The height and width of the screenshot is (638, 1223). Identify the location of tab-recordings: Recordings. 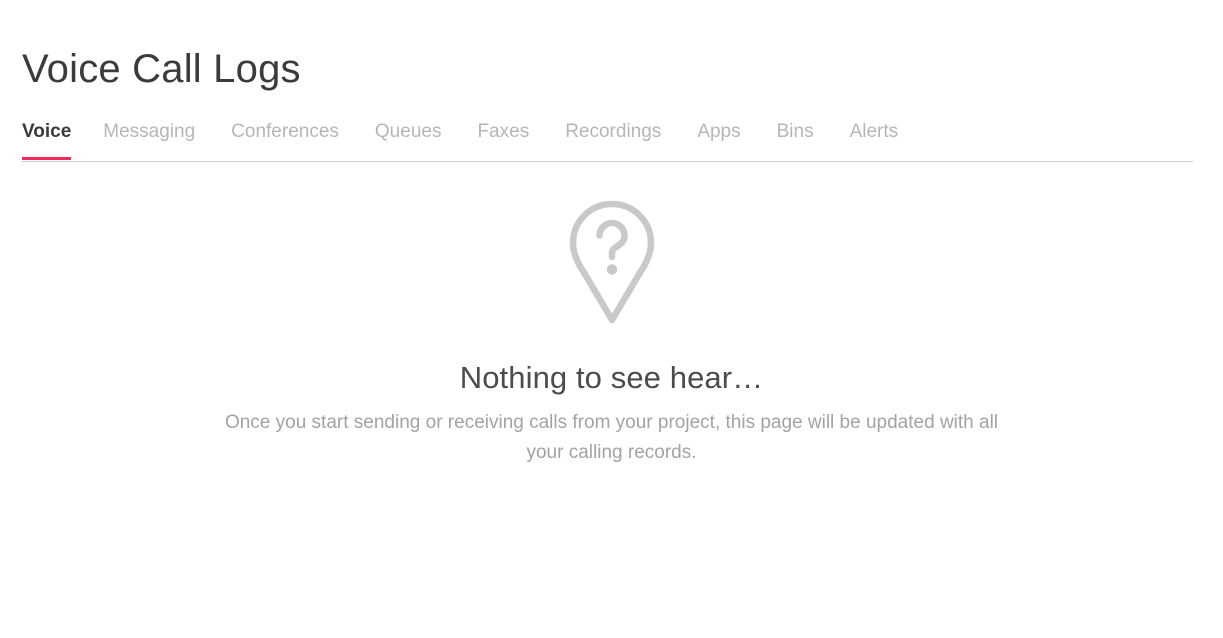
(613, 139).